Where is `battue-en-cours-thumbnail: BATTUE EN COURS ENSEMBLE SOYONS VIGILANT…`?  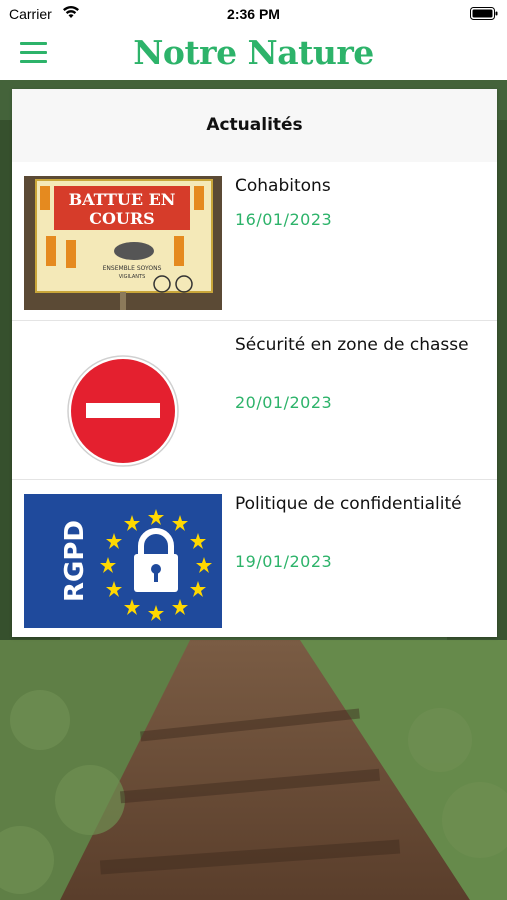 battue-en-cours-thumbnail: BATTUE EN COURS ENSEMBLE SOYONS VIGILANT… is located at coordinates (123, 243).